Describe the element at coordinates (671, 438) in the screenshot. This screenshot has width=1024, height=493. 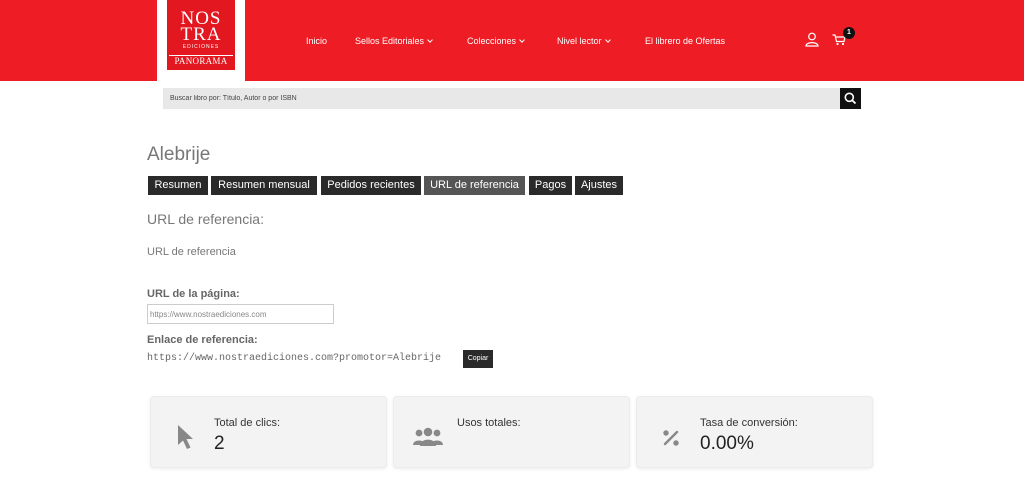
I see `percent-icon` at that location.